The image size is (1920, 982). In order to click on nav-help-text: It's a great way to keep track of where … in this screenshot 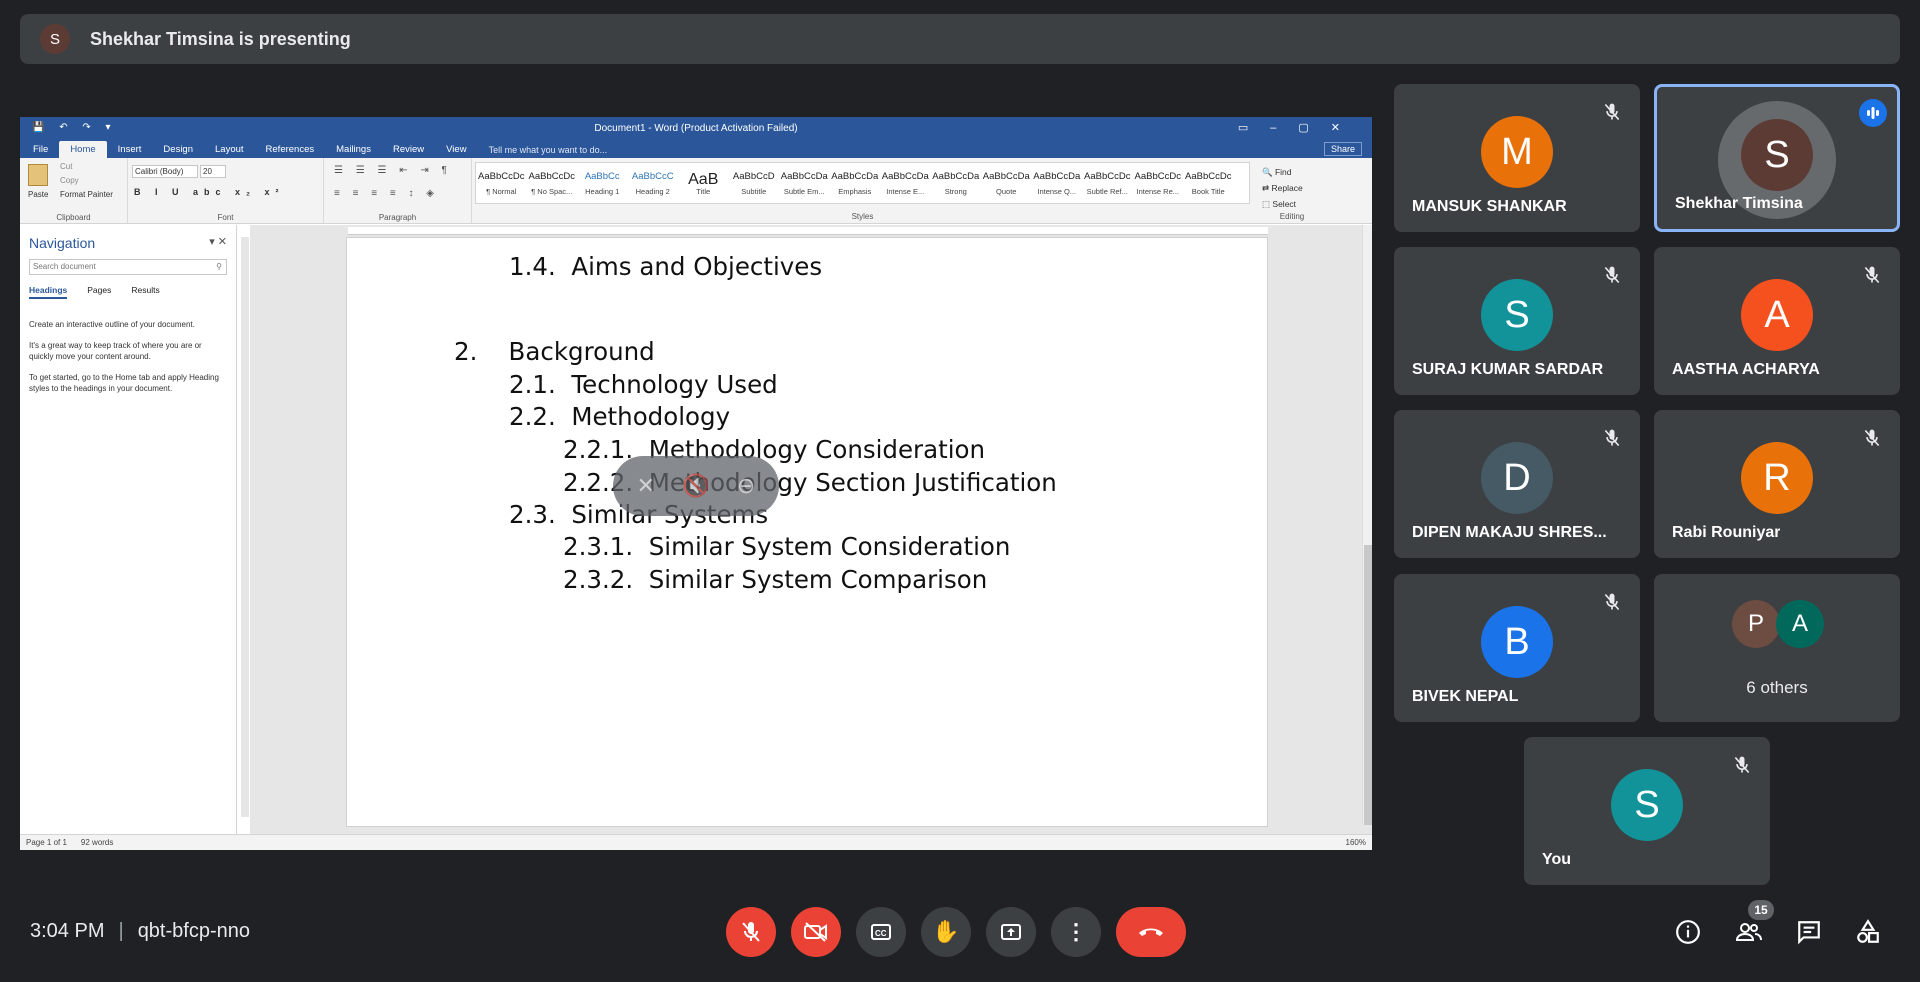, I will do `click(115, 351)`.